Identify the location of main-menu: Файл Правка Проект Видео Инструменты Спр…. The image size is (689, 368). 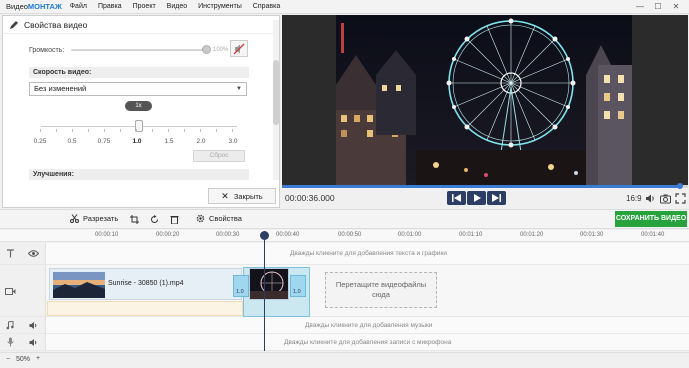
(181, 6).